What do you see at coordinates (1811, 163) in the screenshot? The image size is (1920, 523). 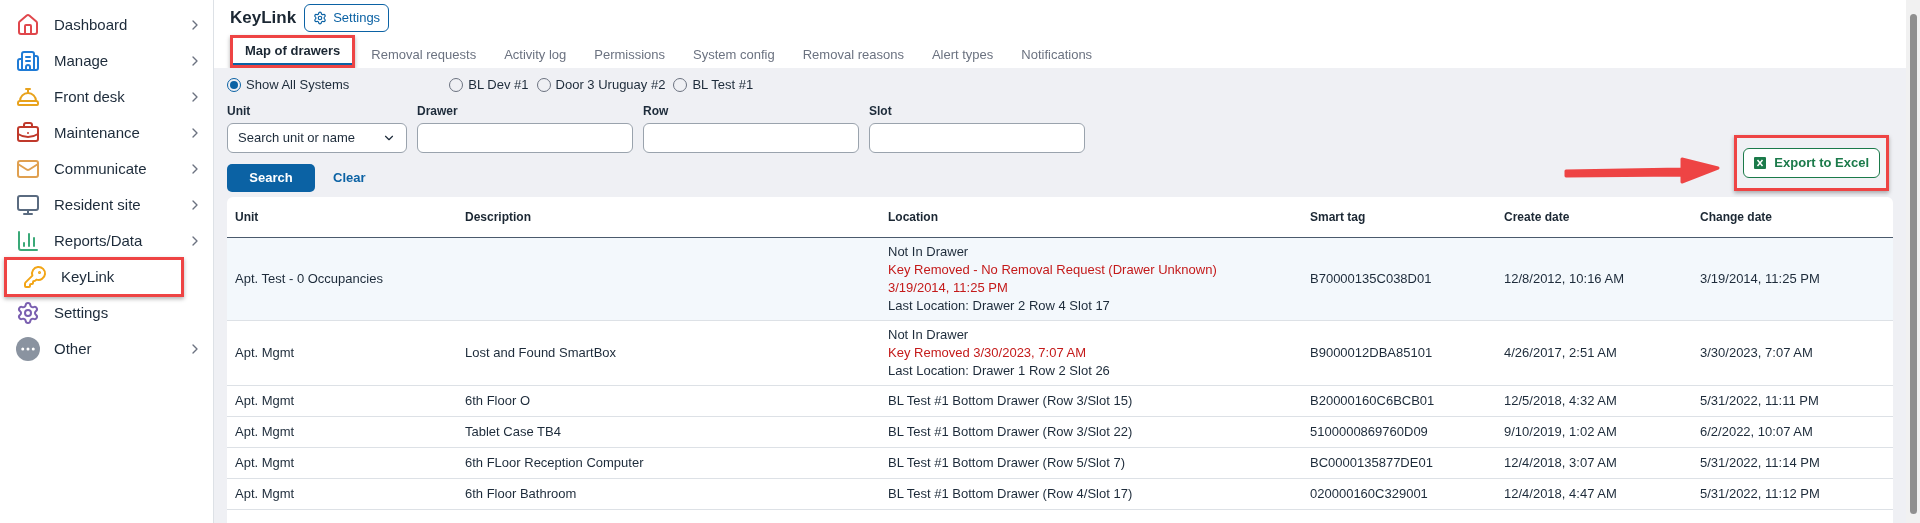 I see `export-button: Export to Excel` at bounding box center [1811, 163].